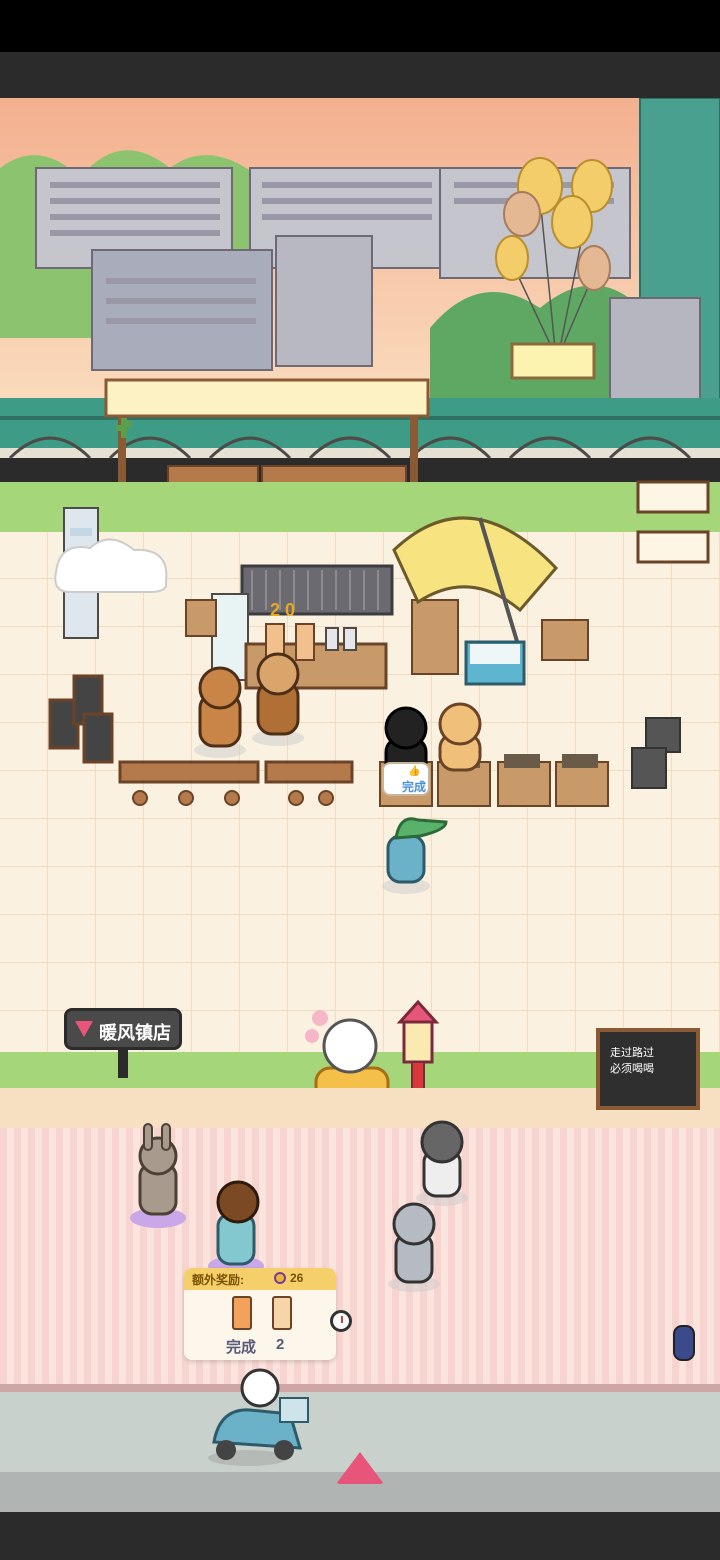 The image size is (720, 1560). Describe the element at coordinates (297, 1278) in the screenshot. I see `bonus-coin-amount: 26` at that location.